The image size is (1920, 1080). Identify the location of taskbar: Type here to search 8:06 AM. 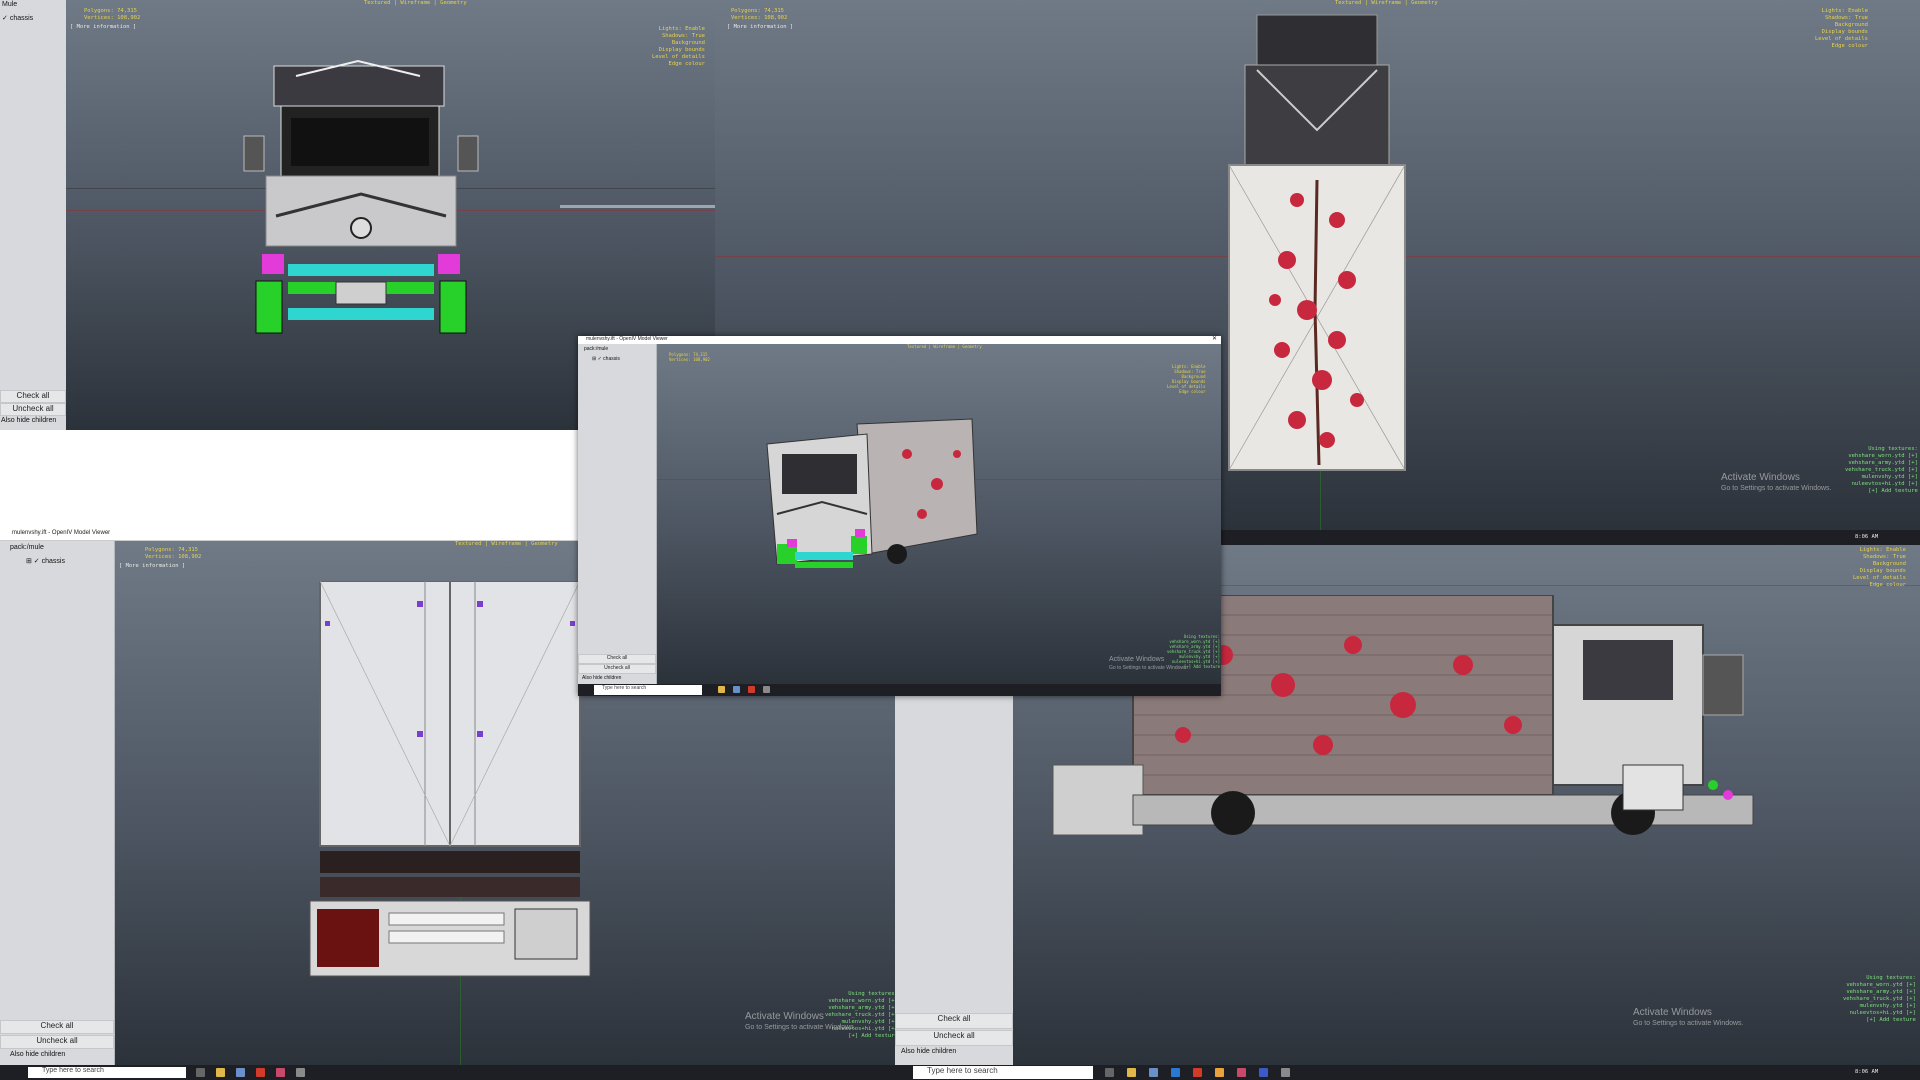
(1407, 1072).